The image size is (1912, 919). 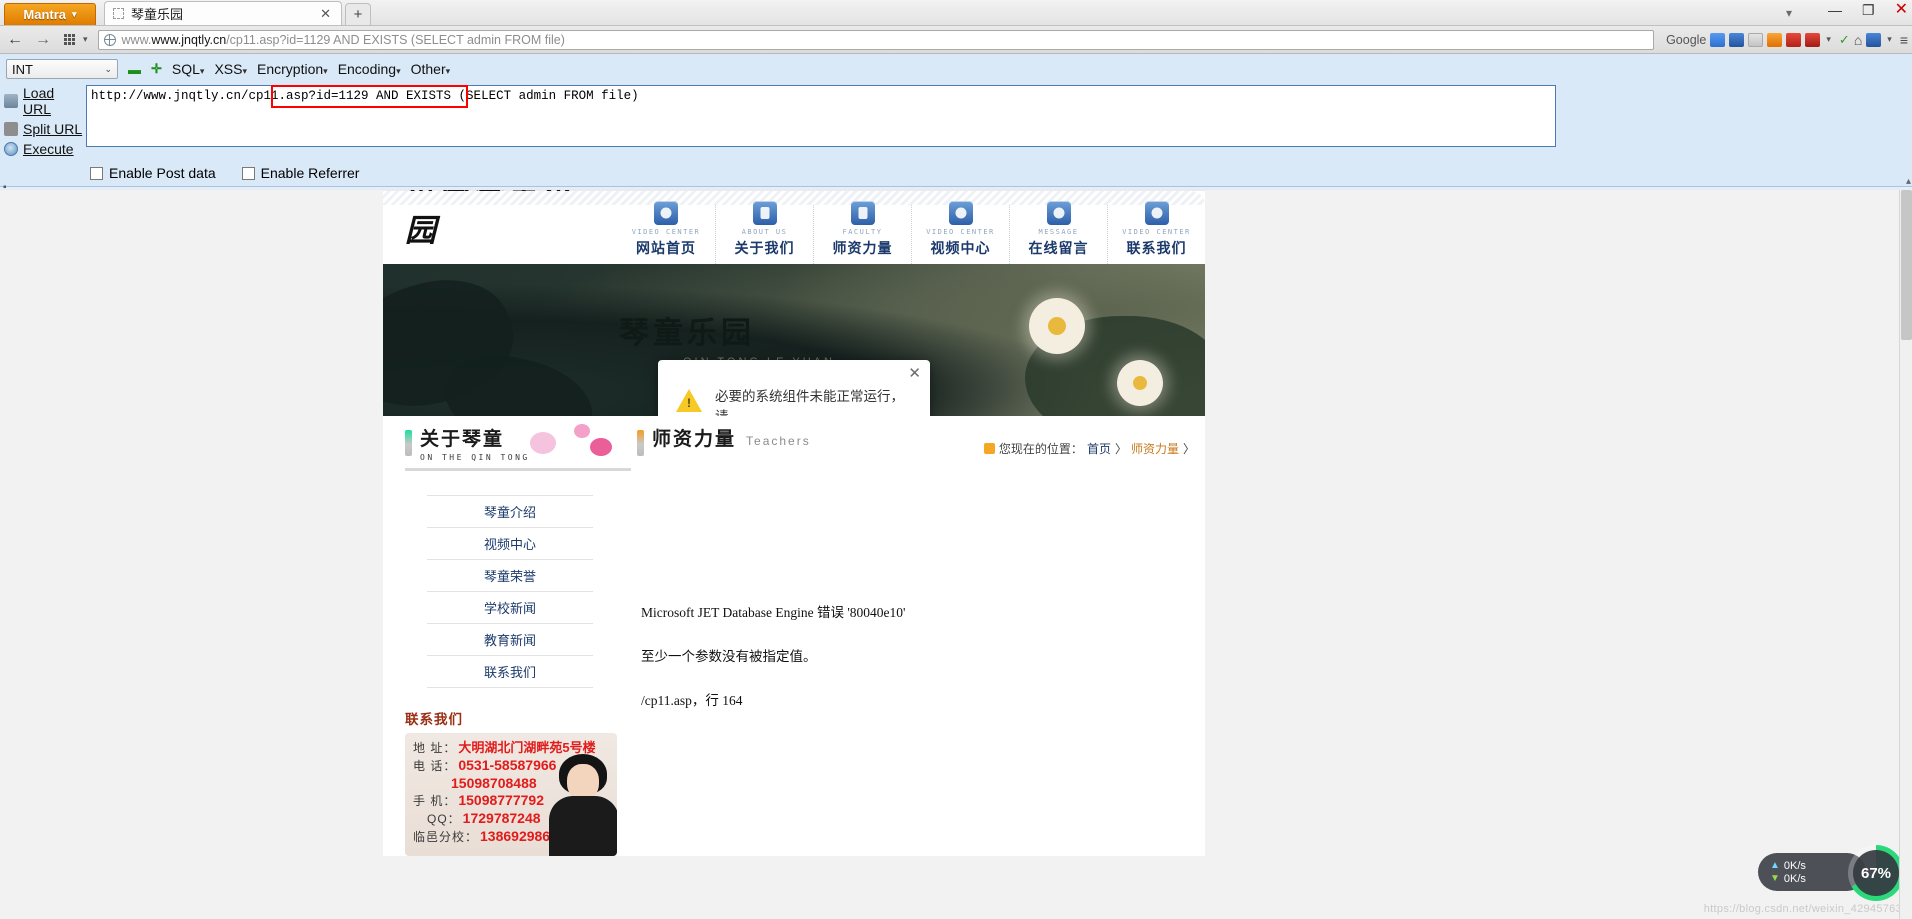 I want to click on apps-grid-icon, so click(x=69, y=39).